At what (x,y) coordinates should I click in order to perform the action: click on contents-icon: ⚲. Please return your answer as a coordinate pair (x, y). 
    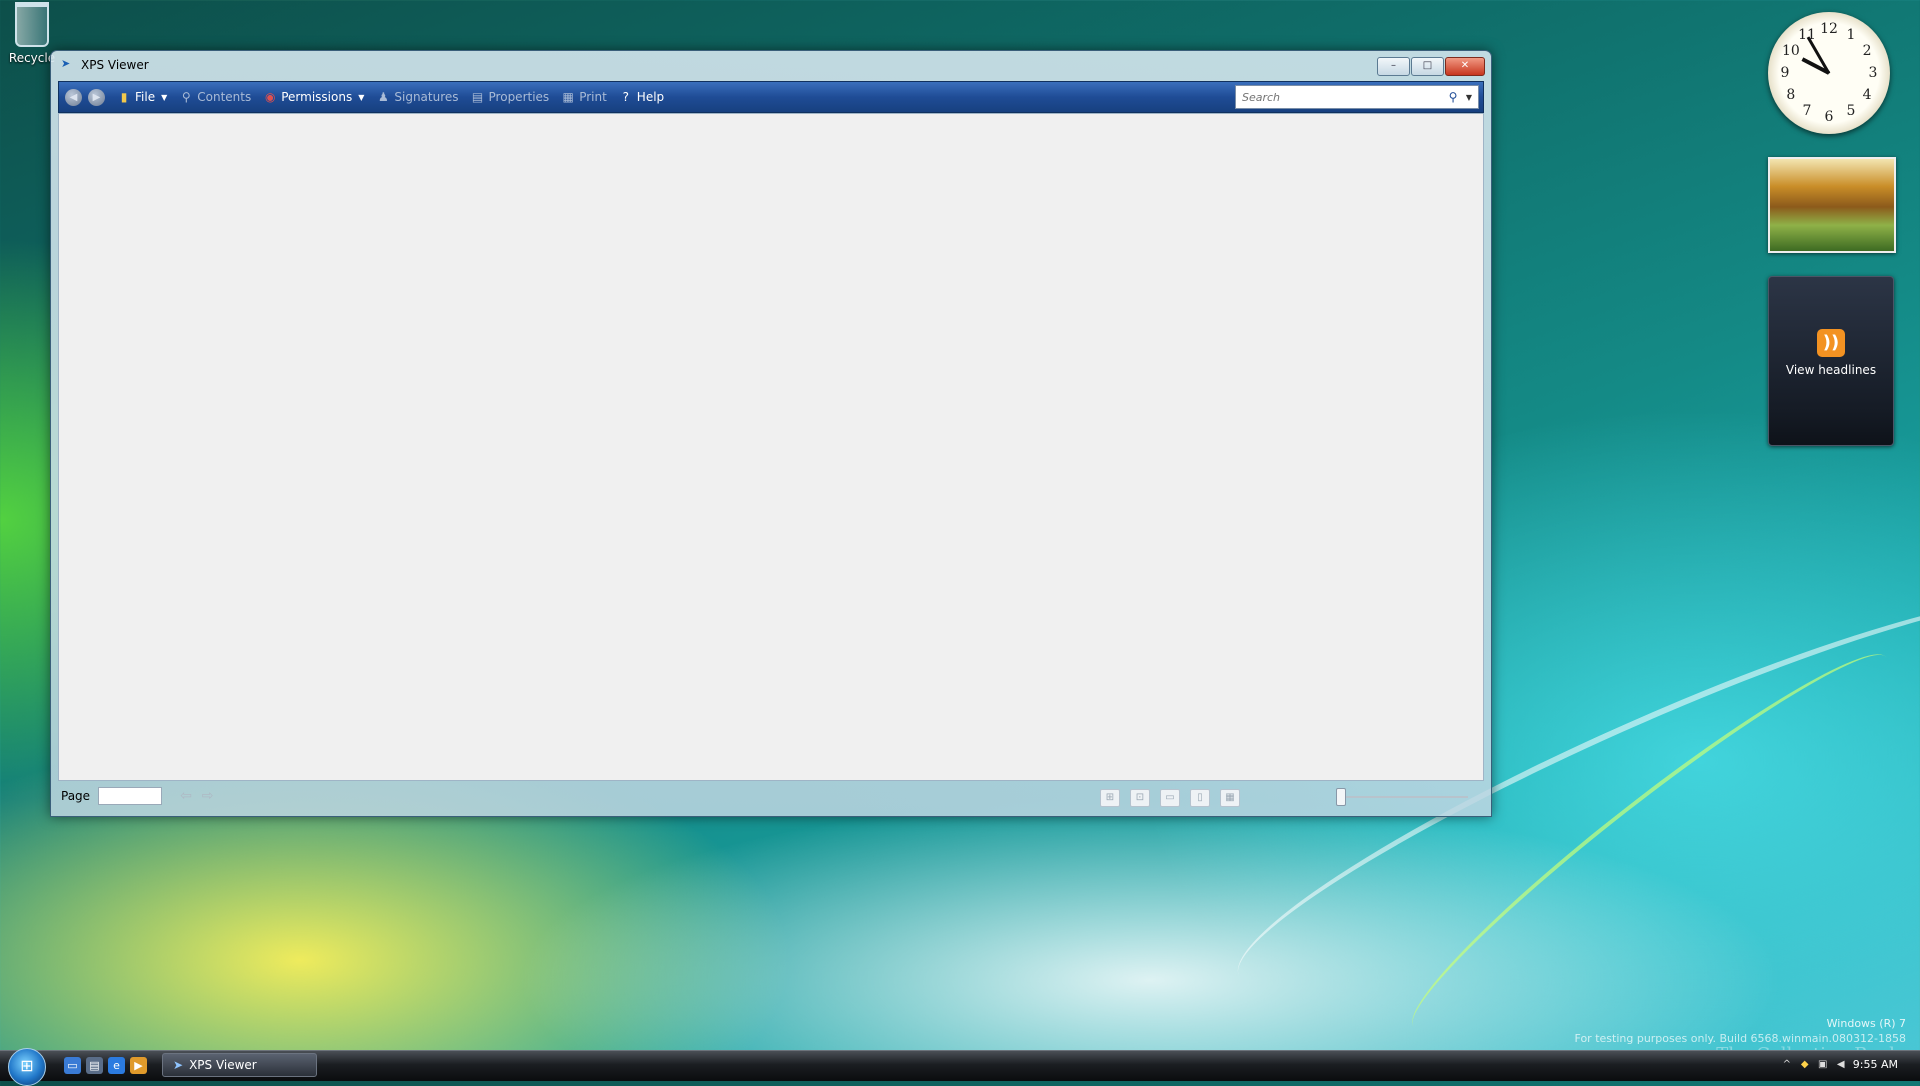
    Looking at the image, I should click on (186, 97).